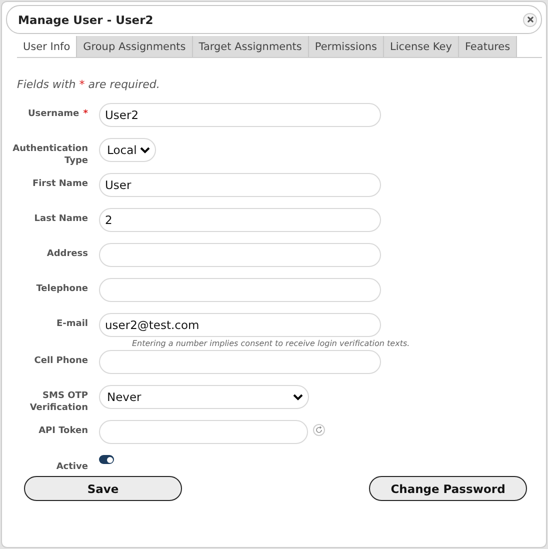  I want to click on field-label: First Name, so click(60, 184).